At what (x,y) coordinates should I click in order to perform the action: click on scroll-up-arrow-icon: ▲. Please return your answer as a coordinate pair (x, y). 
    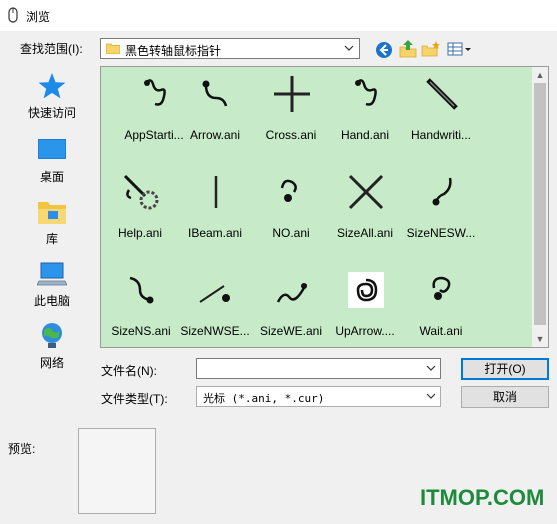
    Looking at the image, I should click on (540, 75).